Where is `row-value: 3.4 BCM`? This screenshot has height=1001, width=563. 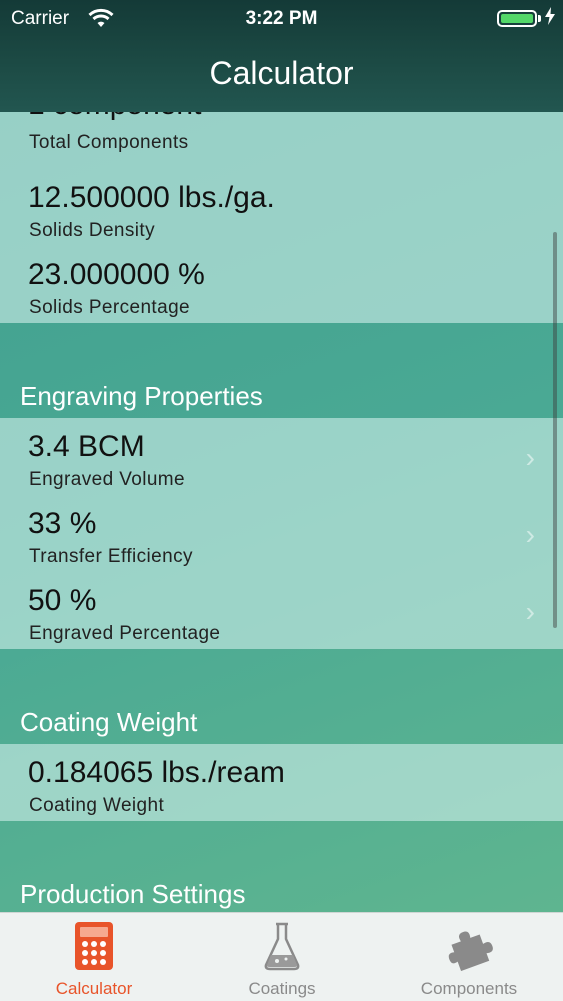 row-value: 3.4 BCM is located at coordinates (86, 446).